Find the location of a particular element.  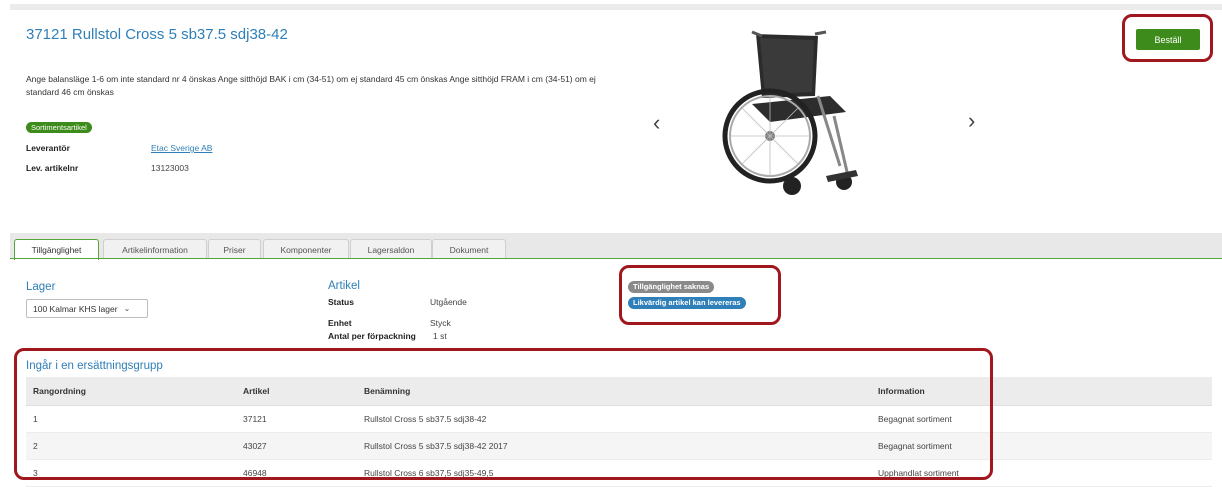

assortment-badge: Sortimentsartikel is located at coordinates (59, 127).